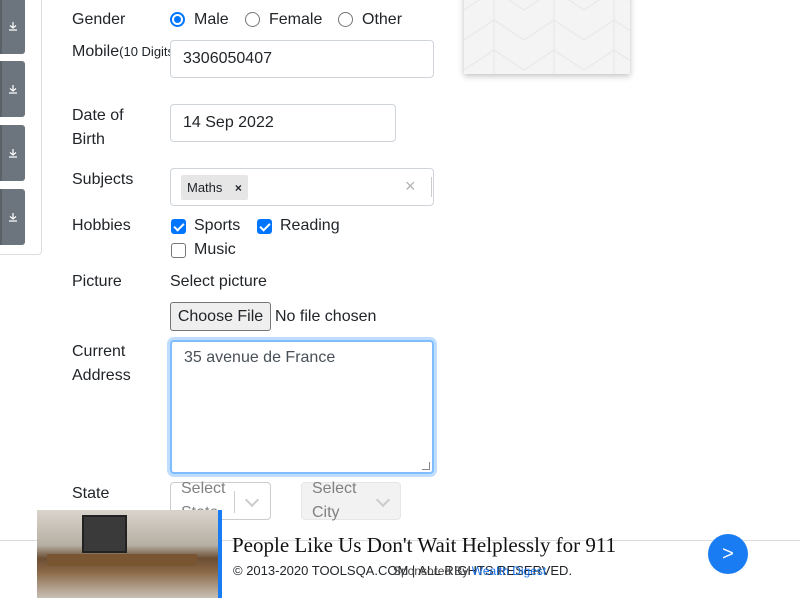  What do you see at coordinates (728, 554) in the screenshot?
I see `ad-next-button: >` at bounding box center [728, 554].